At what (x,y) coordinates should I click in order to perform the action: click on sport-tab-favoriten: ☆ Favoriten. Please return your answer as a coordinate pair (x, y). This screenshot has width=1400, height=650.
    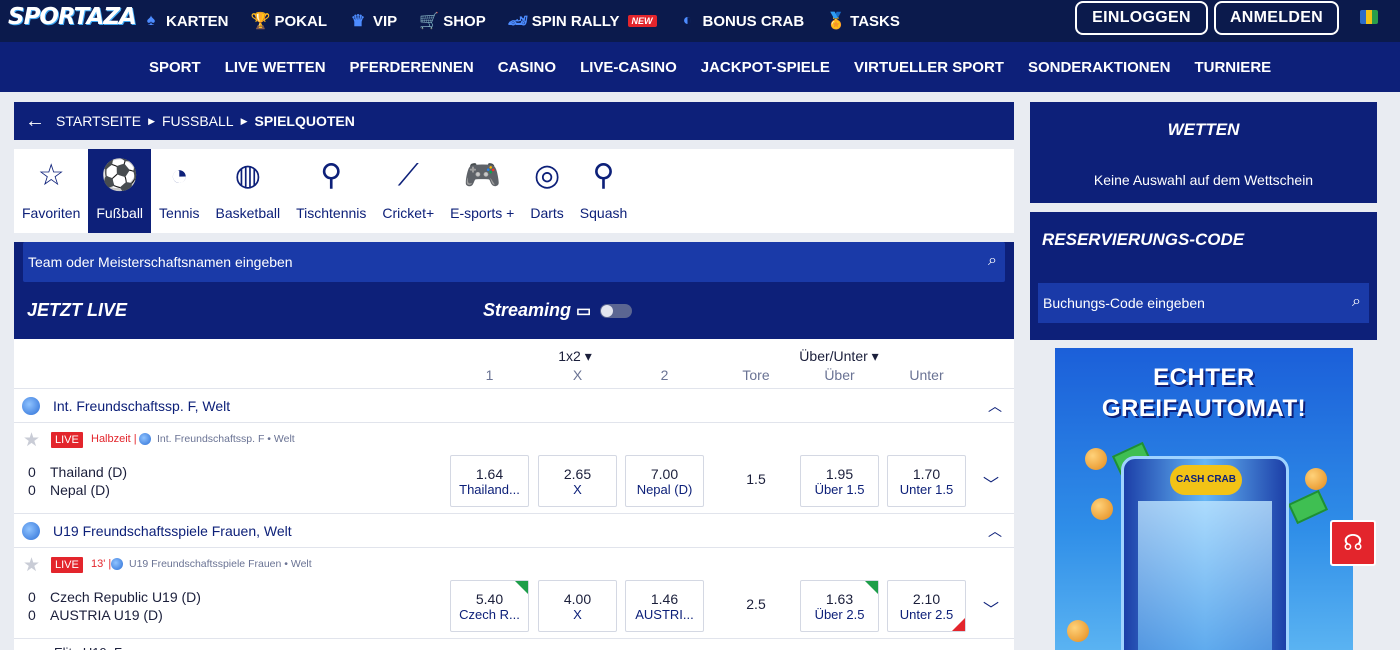
    Looking at the image, I should click on (51, 191).